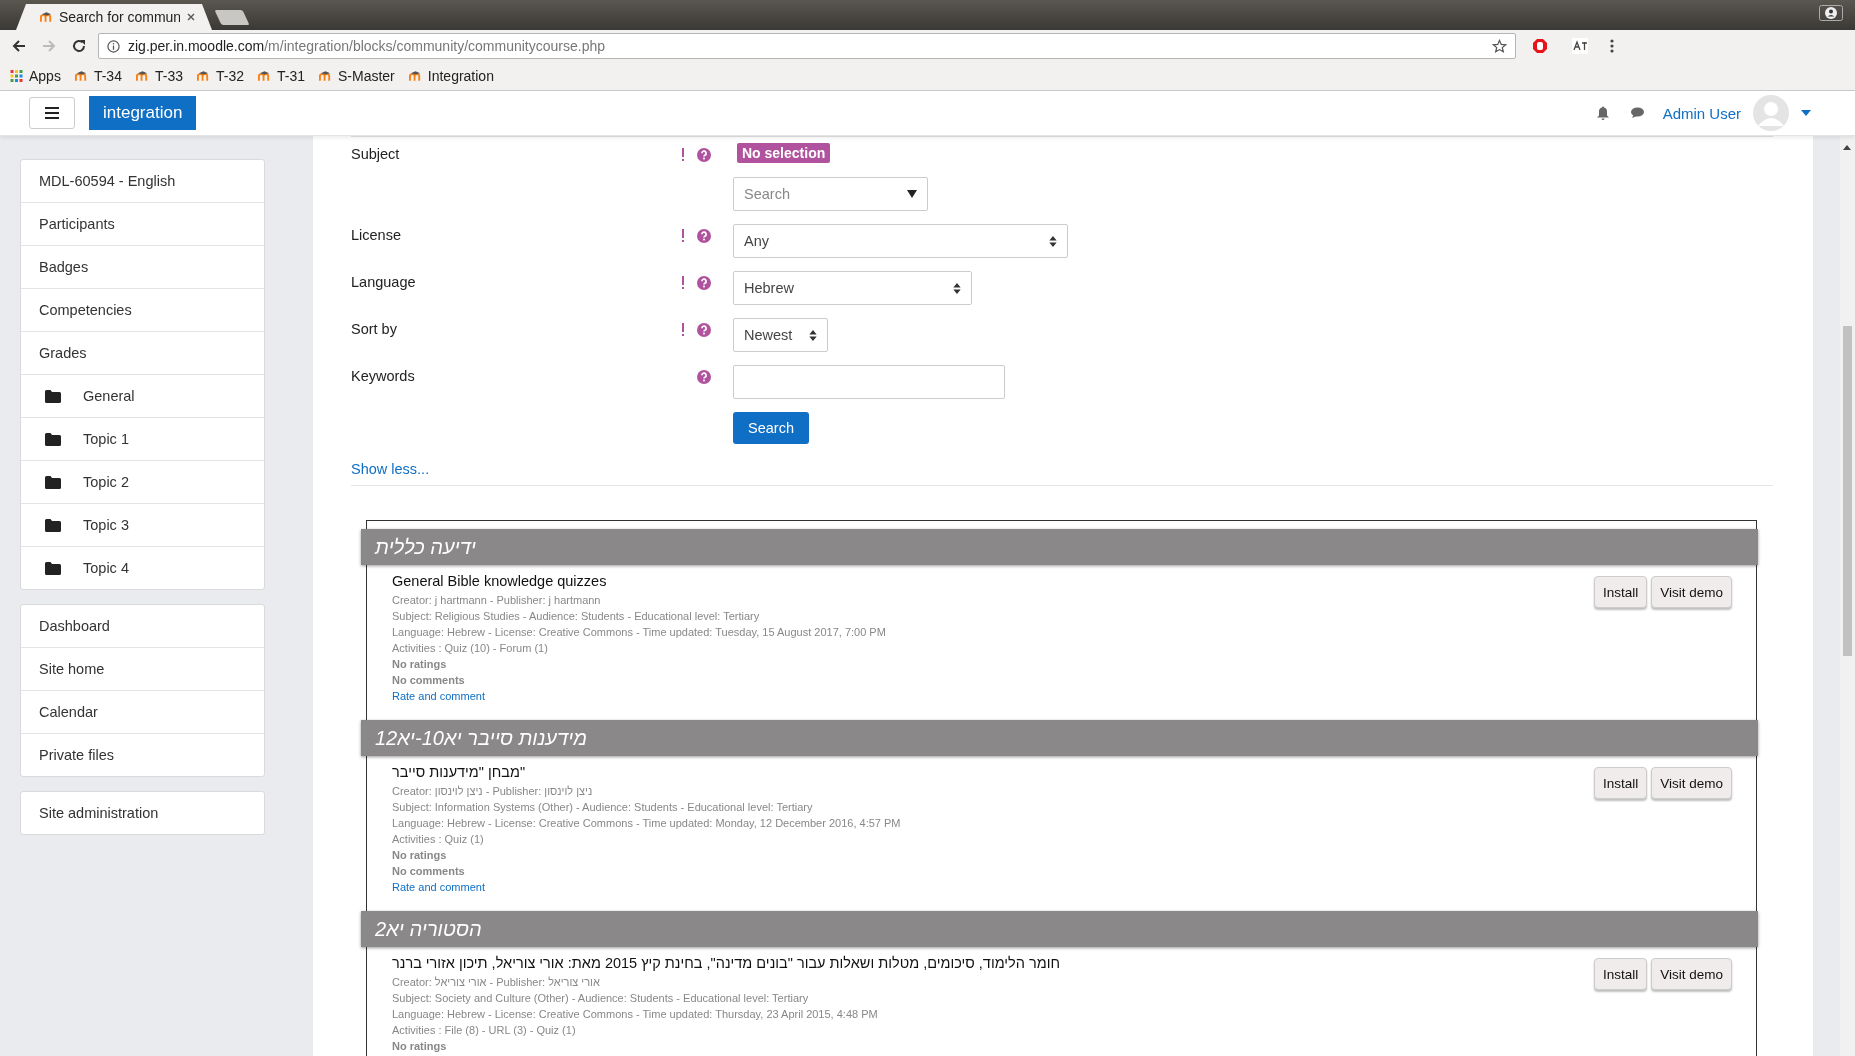 The image size is (1855, 1056). What do you see at coordinates (142, 754) in the screenshot?
I see `nav-item: Private files` at bounding box center [142, 754].